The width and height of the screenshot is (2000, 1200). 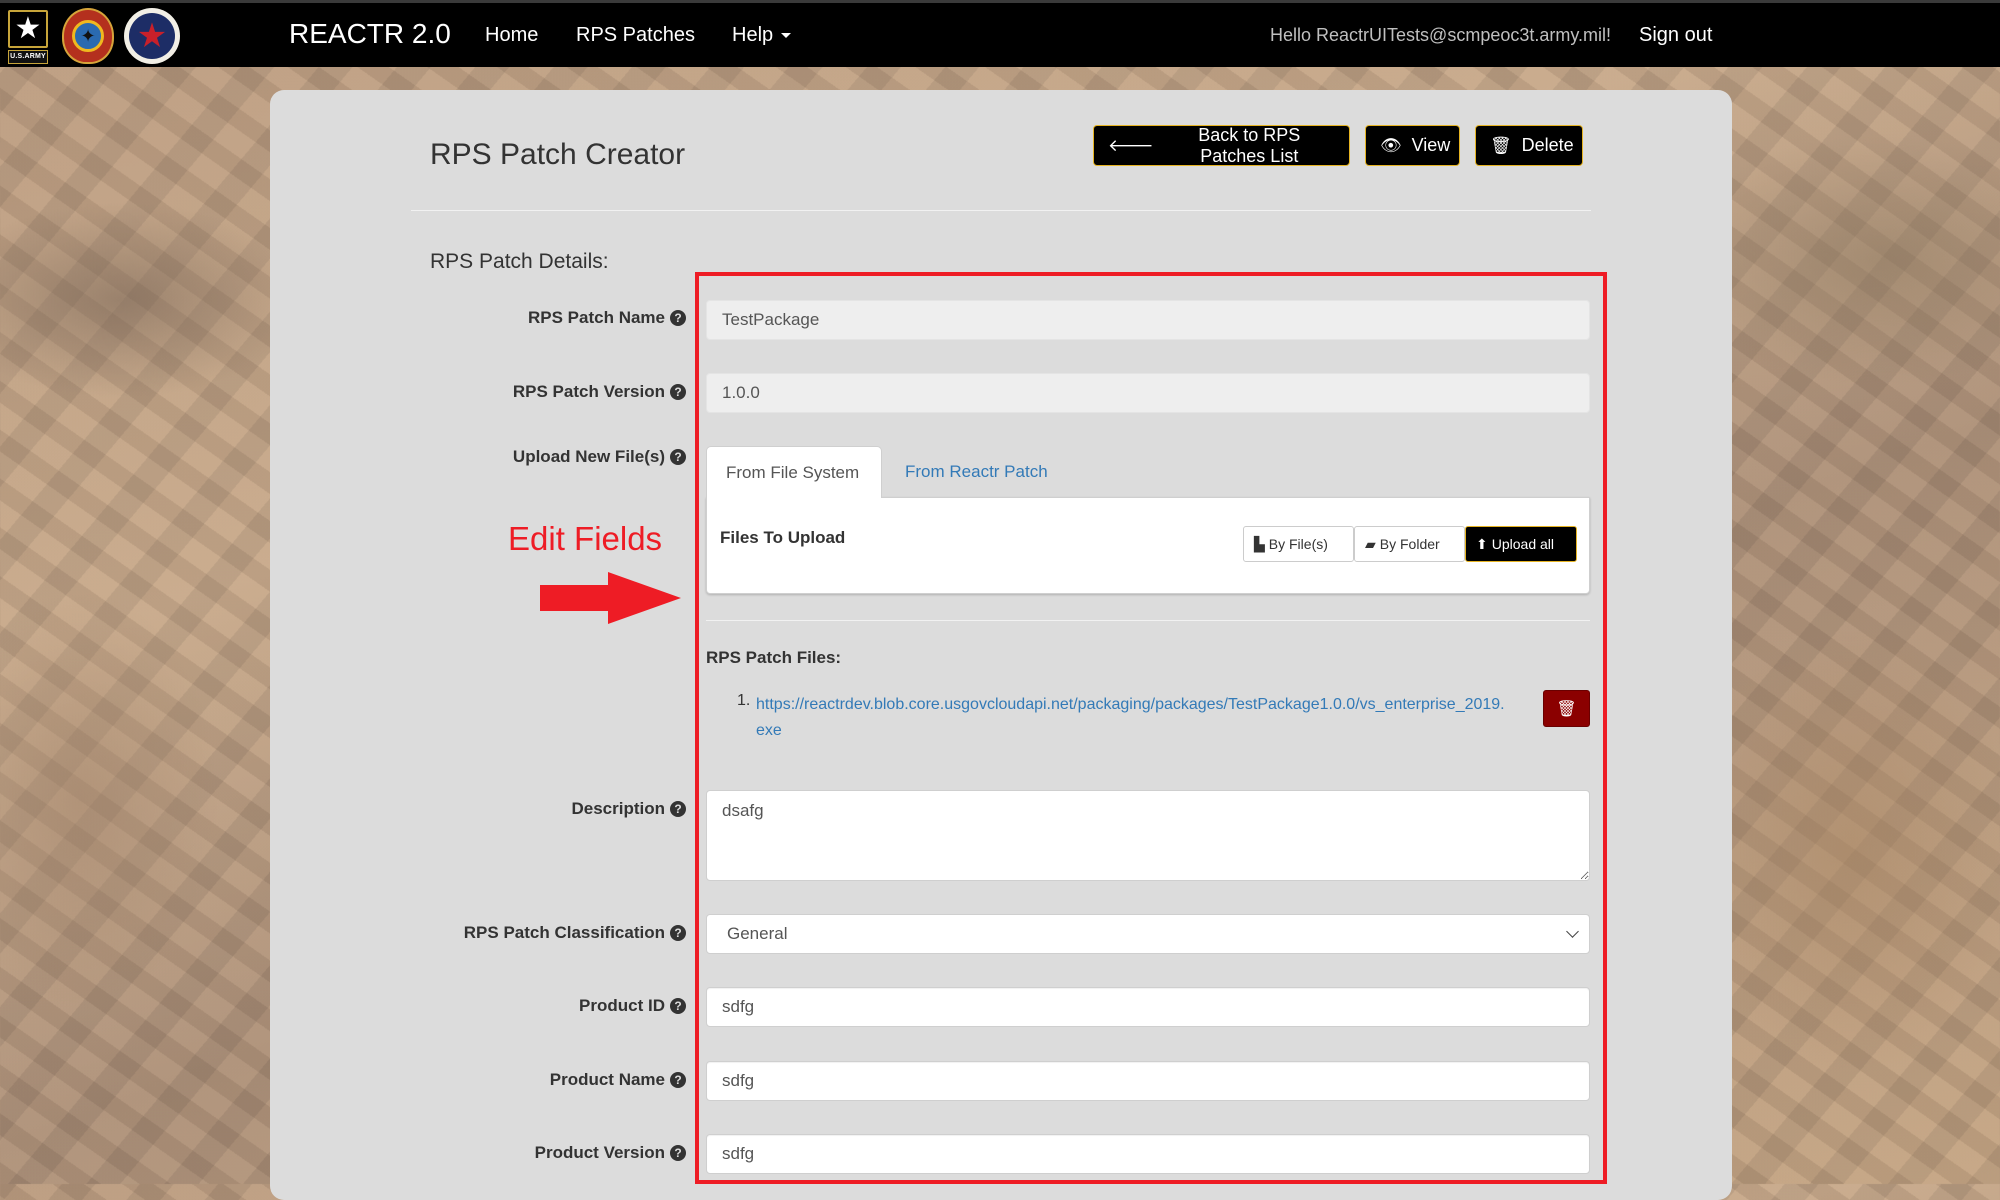 What do you see at coordinates (622, 1005) in the screenshot?
I see `product-id-label-text: Product ID` at bounding box center [622, 1005].